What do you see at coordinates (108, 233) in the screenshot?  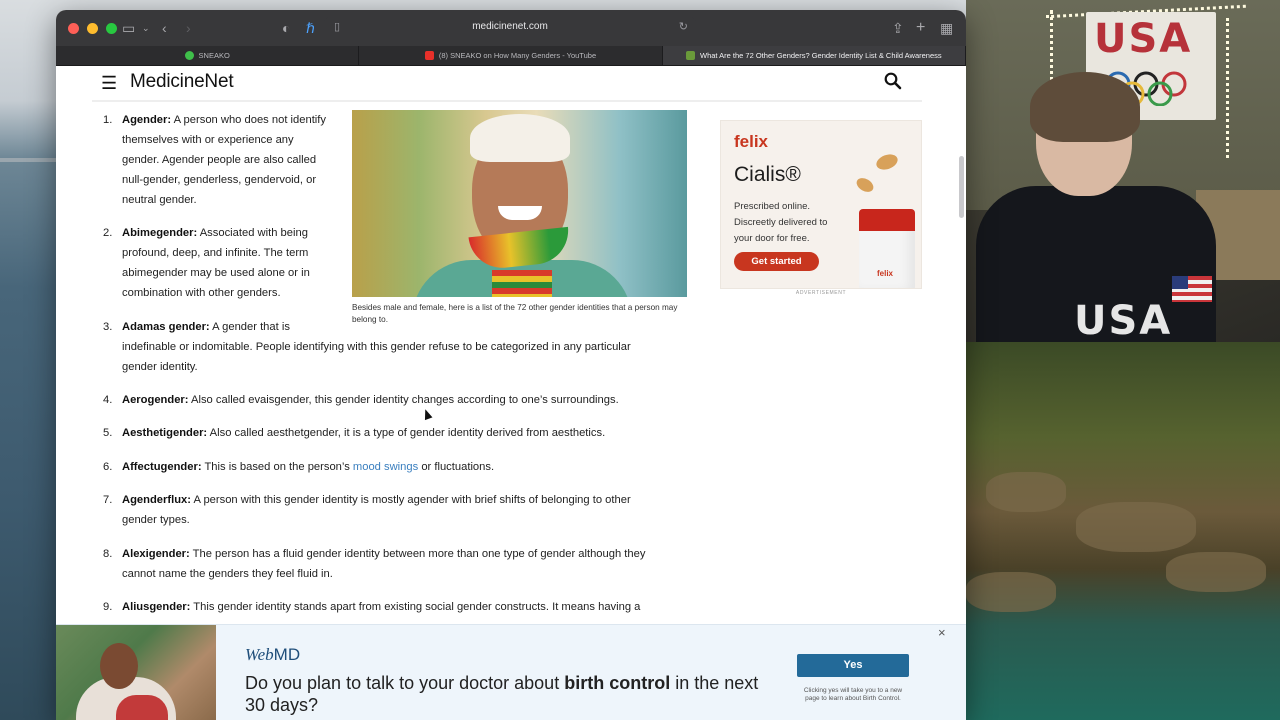 I see `item-number: 2.` at bounding box center [108, 233].